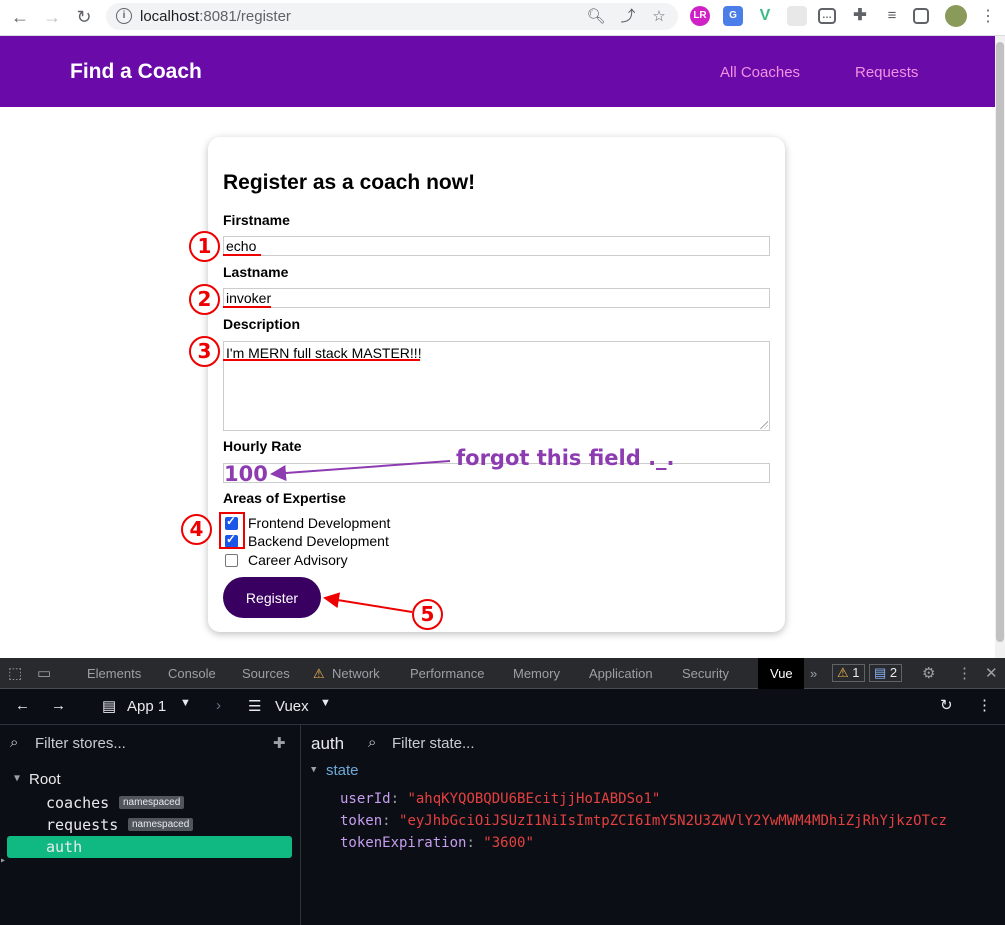  What do you see at coordinates (1000, 342) in the screenshot?
I see `scrollbar-thumb` at bounding box center [1000, 342].